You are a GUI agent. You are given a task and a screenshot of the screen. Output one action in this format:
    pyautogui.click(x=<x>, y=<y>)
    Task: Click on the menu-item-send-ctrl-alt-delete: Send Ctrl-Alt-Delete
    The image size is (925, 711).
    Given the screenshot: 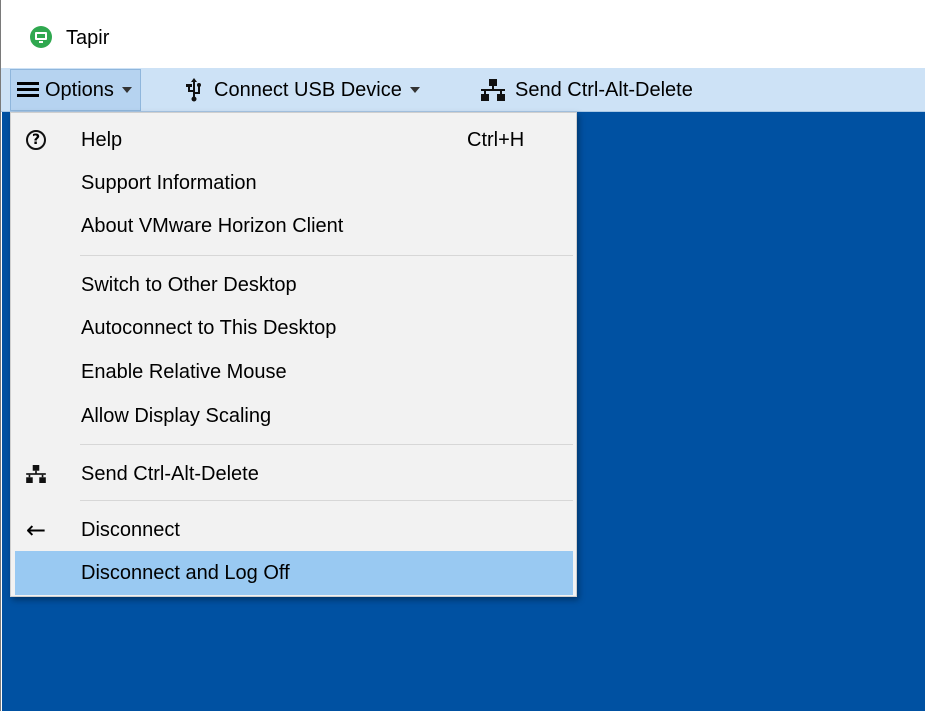 What is the action you would take?
    pyautogui.click(x=294, y=474)
    